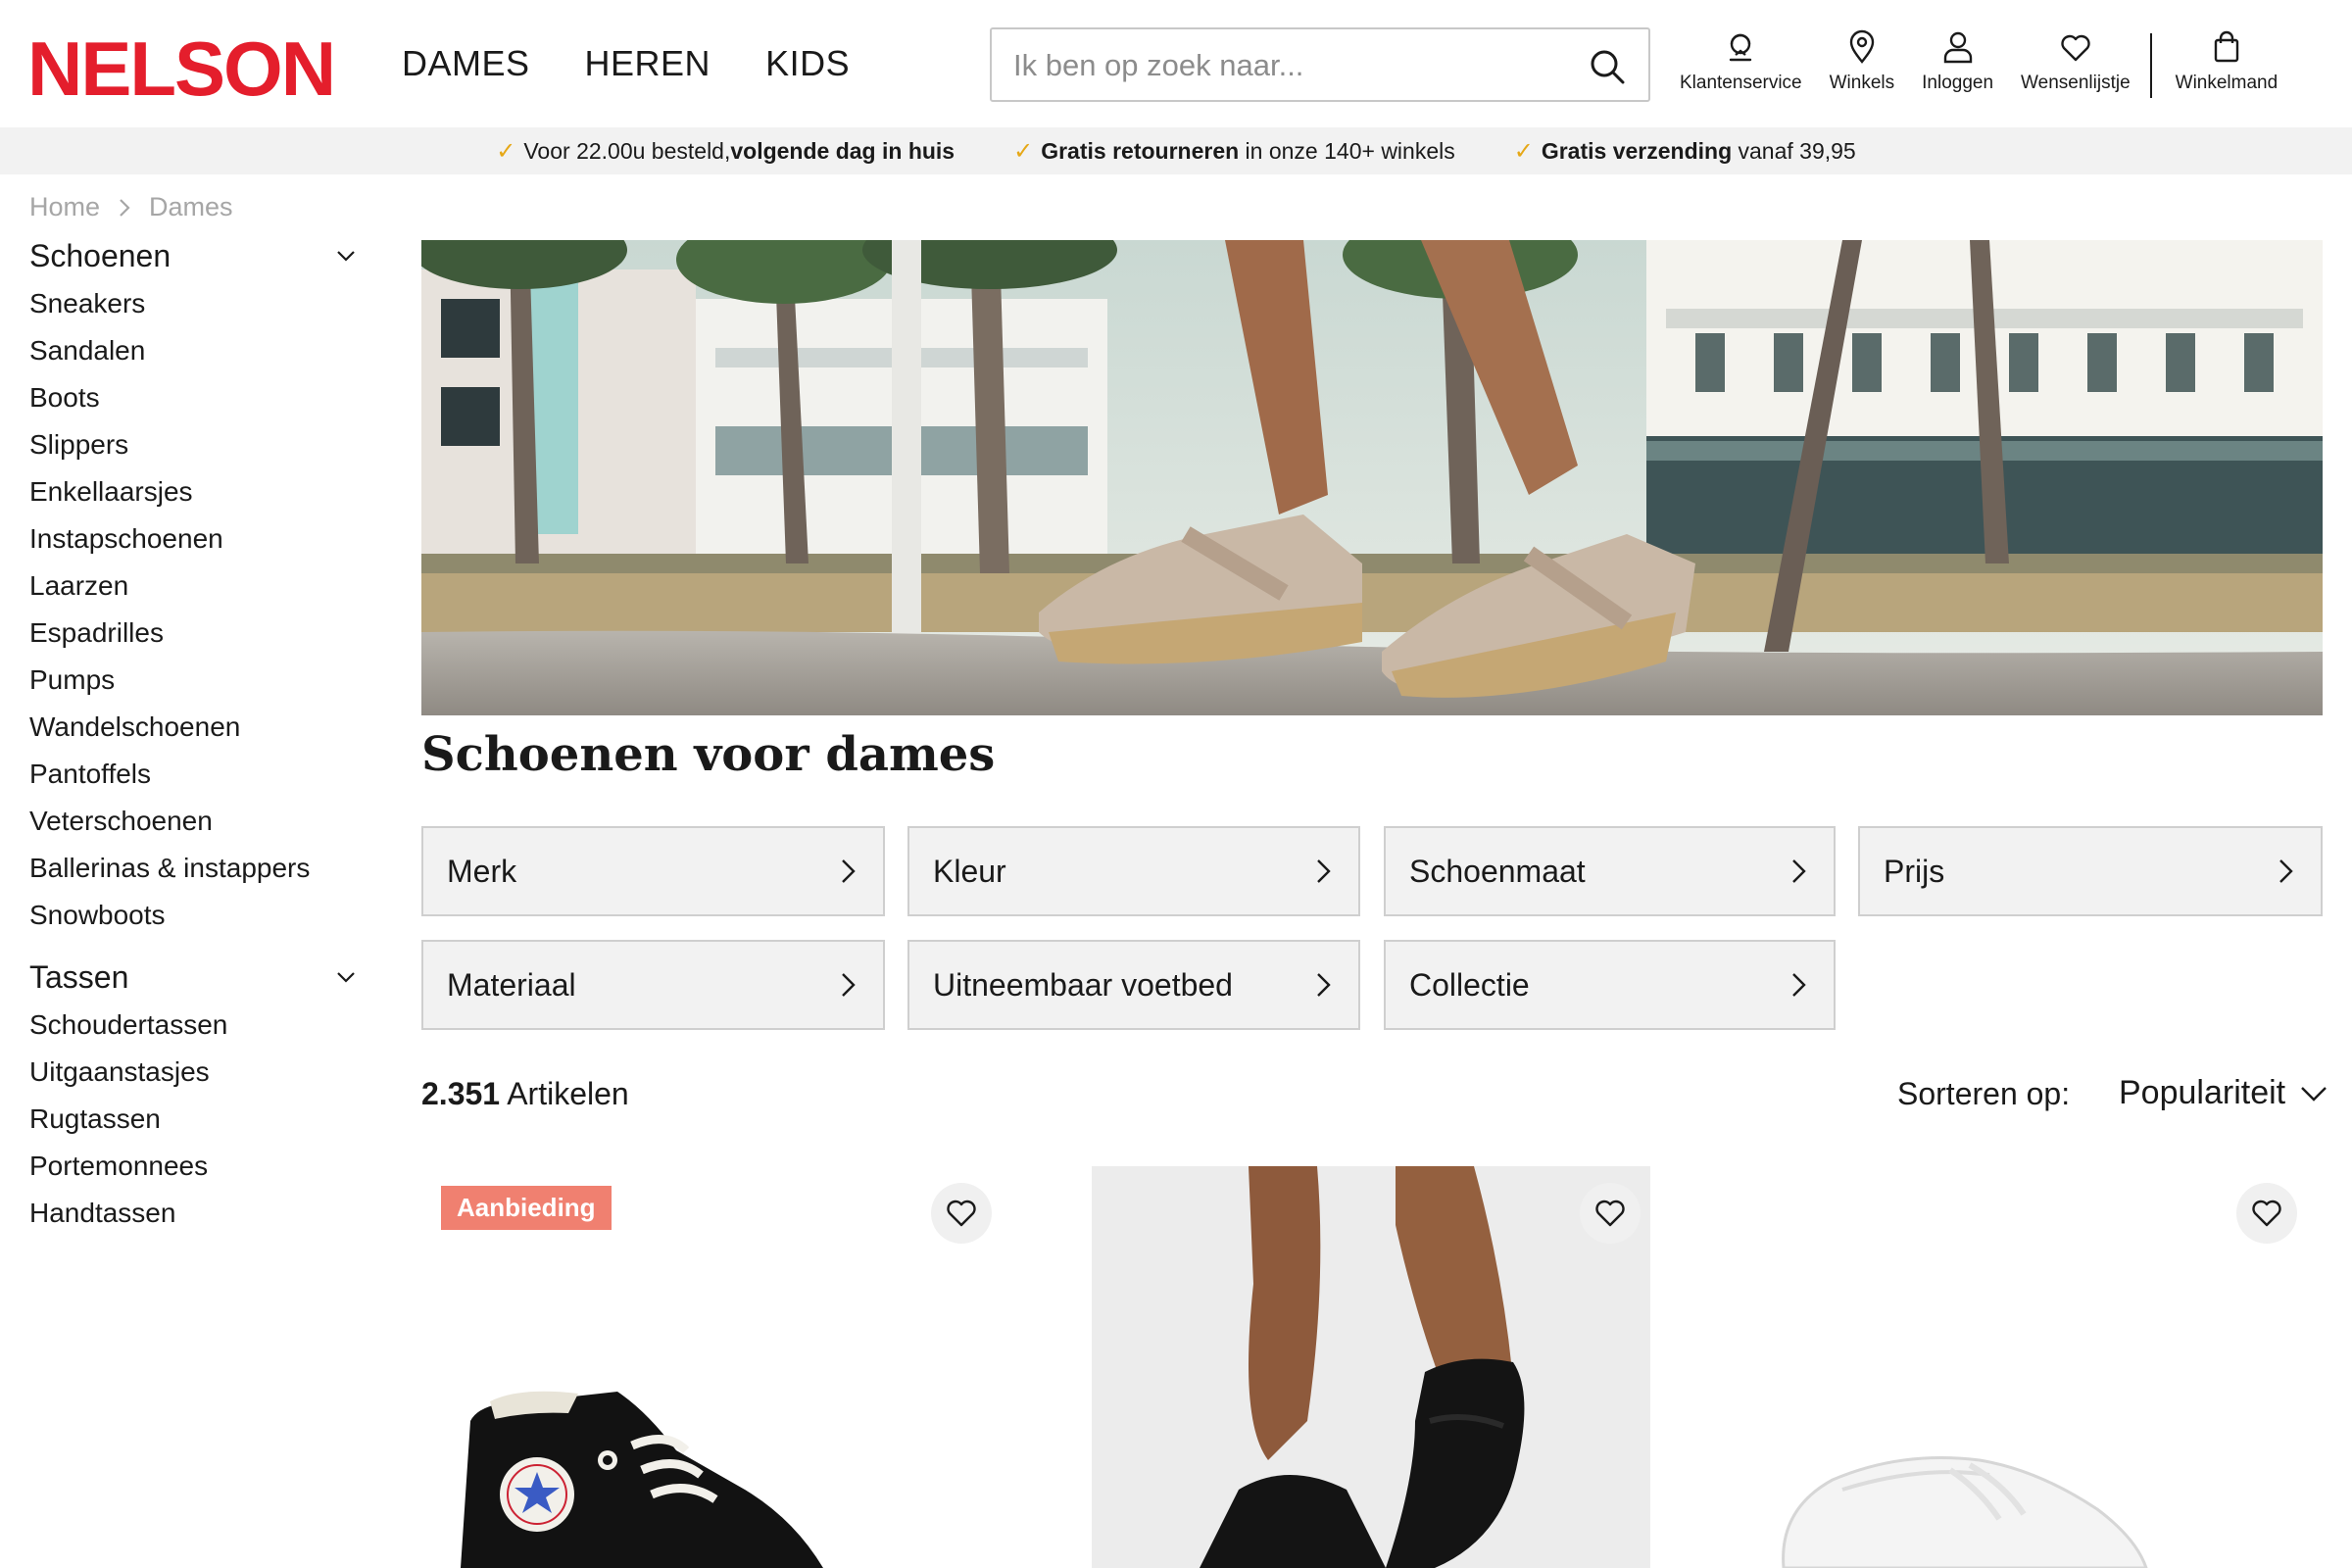  What do you see at coordinates (79, 976) in the screenshot?
I see `category-title: Tassen` at bounding box center [79, 976].